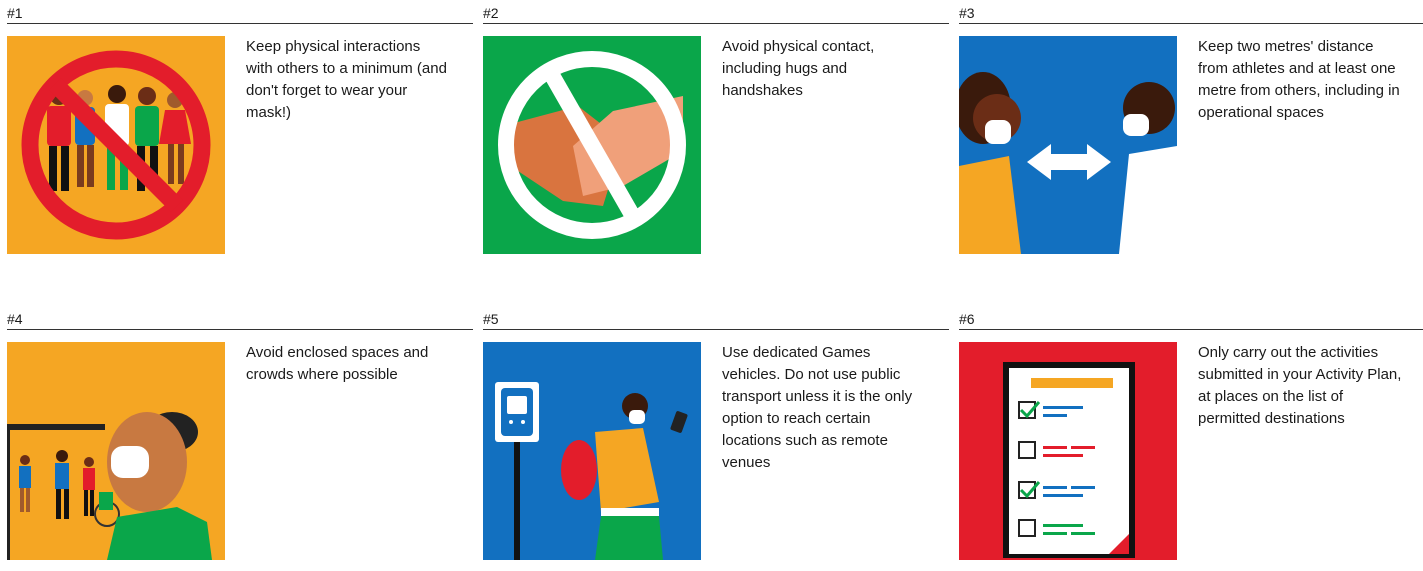 Image resolution: width=1423 pixels, height=571 pixels. I want to click on distance-illustration, so click(1068, 145).